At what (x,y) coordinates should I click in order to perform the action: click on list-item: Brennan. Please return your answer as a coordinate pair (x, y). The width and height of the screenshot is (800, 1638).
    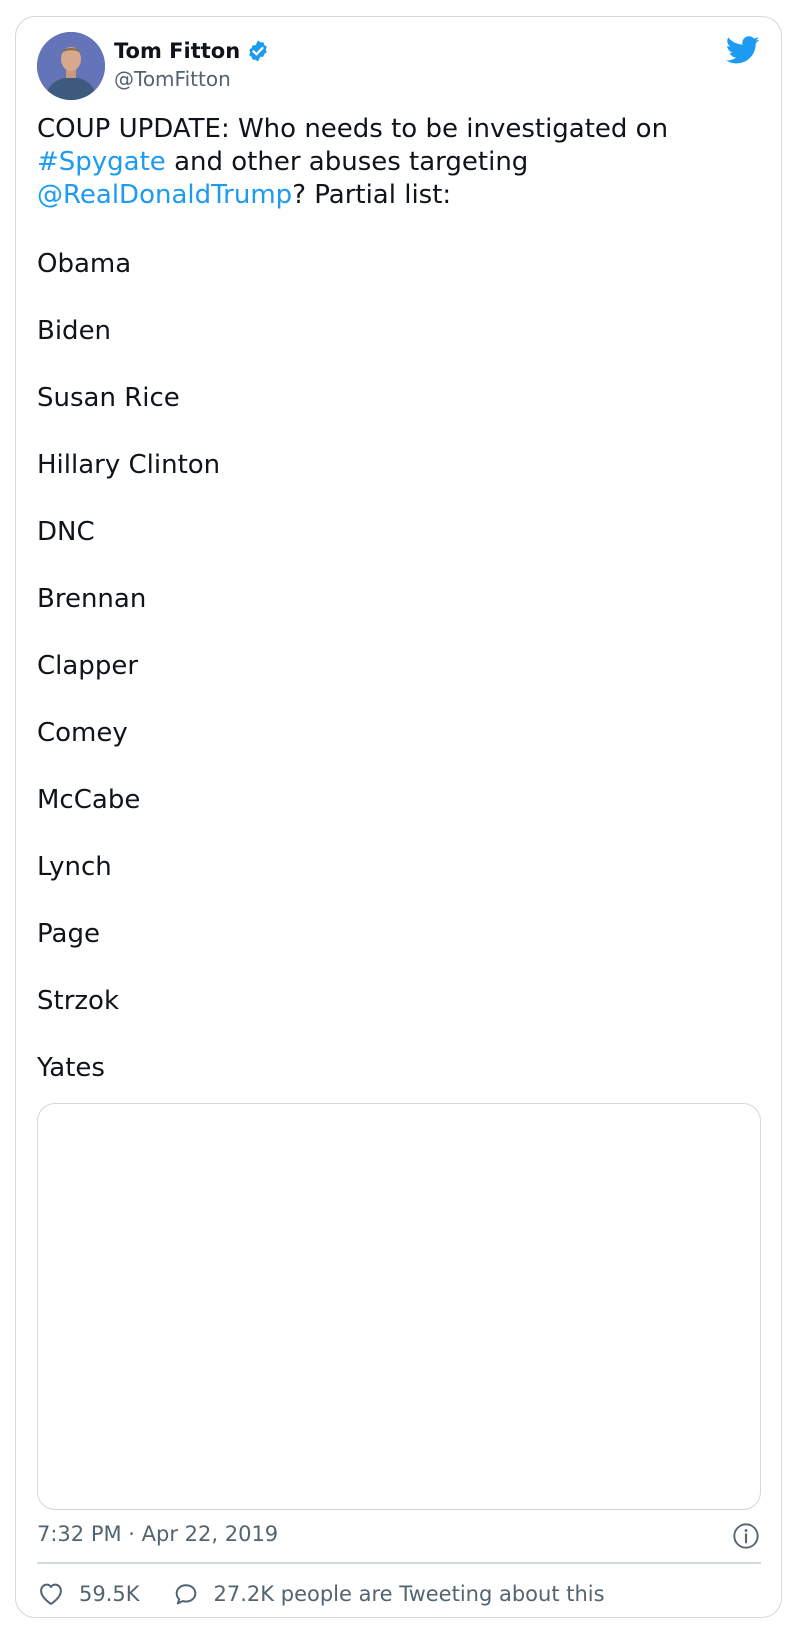
    Looking at the image, I should click on (92, 599).